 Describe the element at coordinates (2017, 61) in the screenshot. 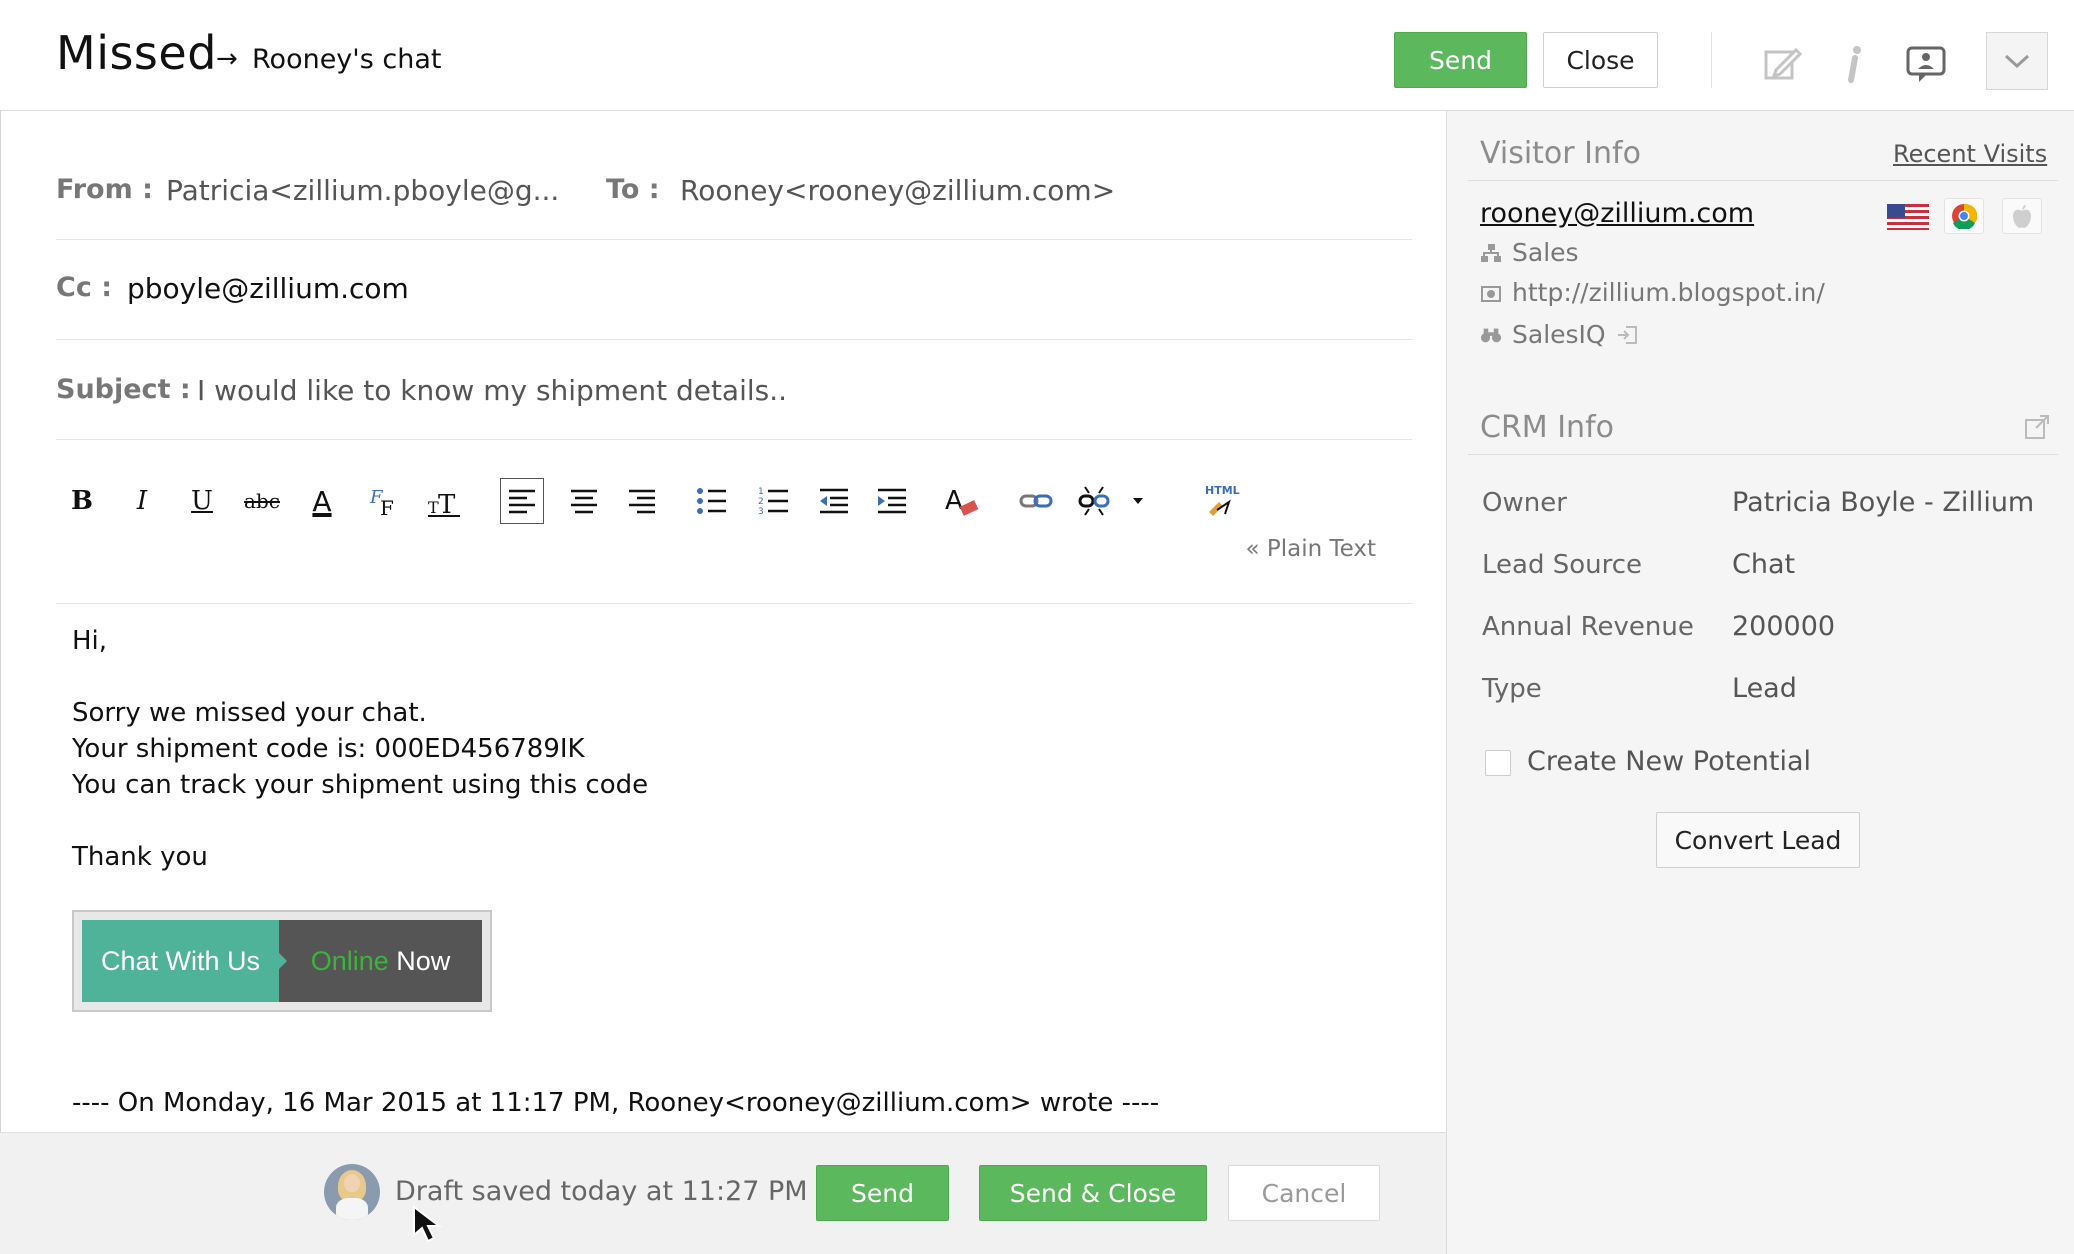

I see `more-dropdown-button` at that location.